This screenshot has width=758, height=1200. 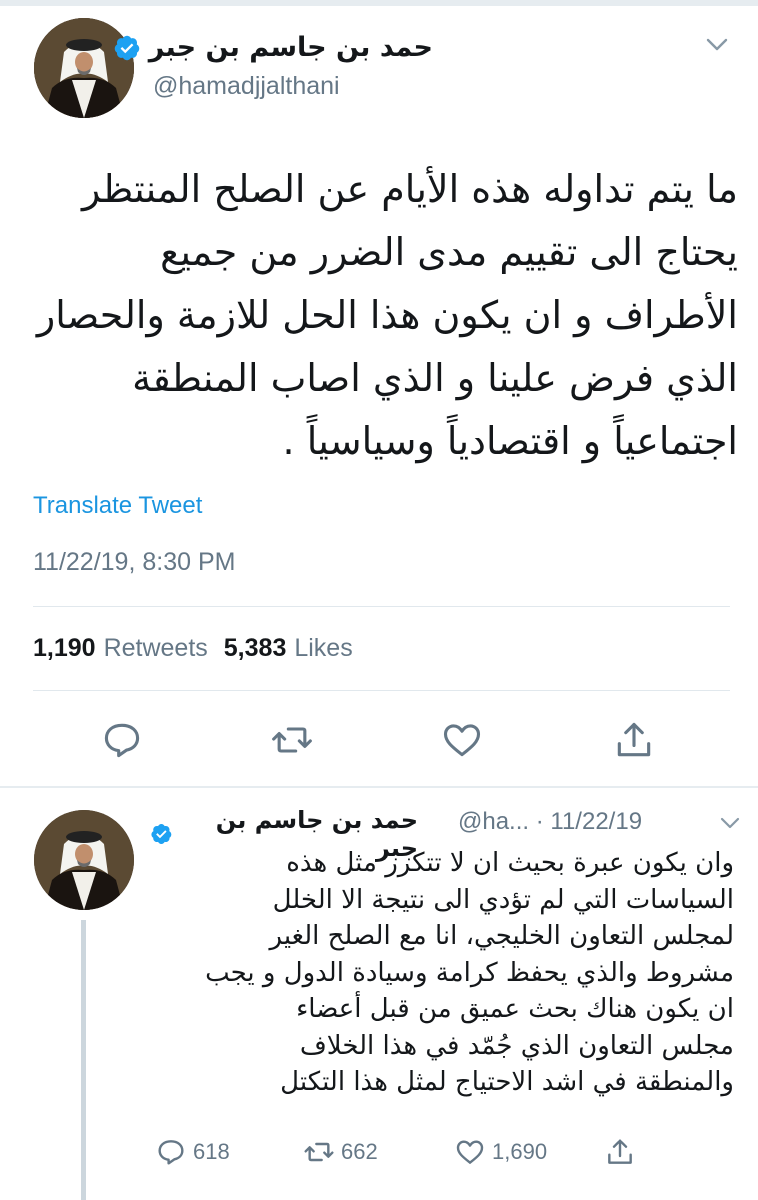 I want to click on reply-meta: @ha... · 11/22/19, so click(x=550, y=822).